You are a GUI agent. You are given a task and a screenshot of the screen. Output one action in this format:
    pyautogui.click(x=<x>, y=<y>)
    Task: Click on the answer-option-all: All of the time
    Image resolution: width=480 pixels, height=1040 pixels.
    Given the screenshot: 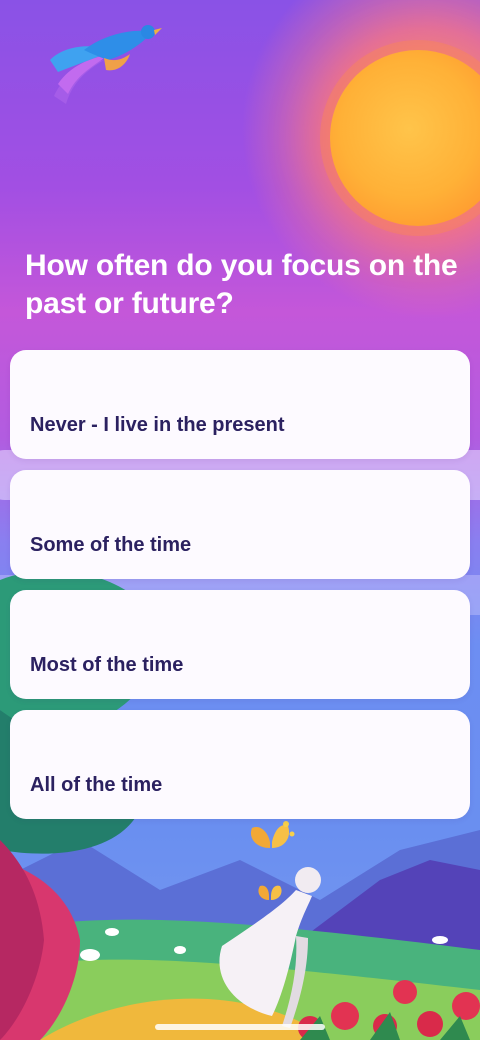 What is the action you would take?
    pyautogui.click(x=240, y=764)
    